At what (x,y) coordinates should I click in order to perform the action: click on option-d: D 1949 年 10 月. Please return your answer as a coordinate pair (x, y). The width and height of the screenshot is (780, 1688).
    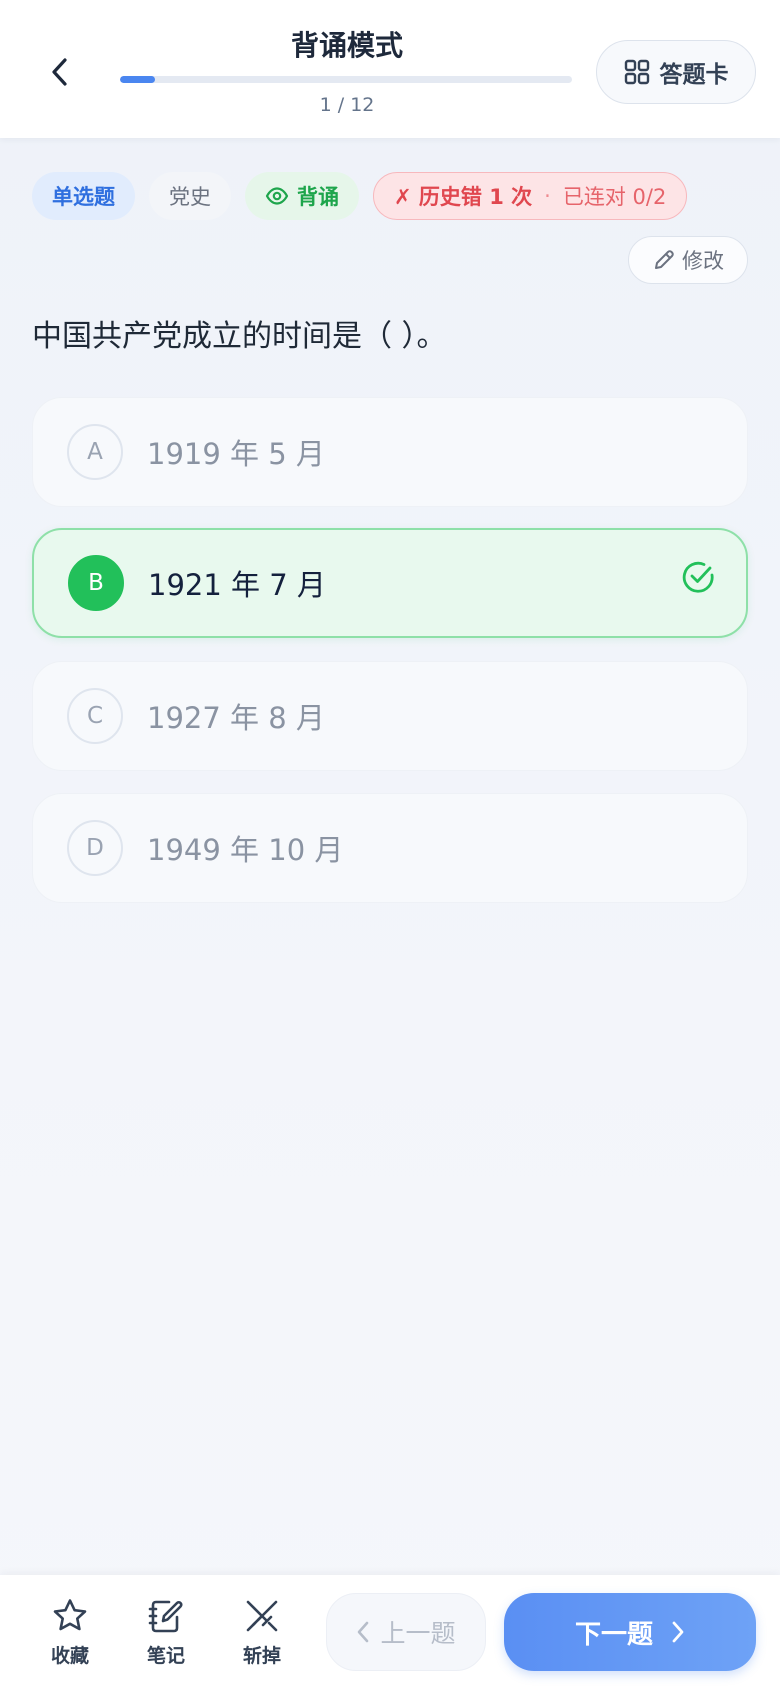
    Looking at the image, I should click on (390, 848).